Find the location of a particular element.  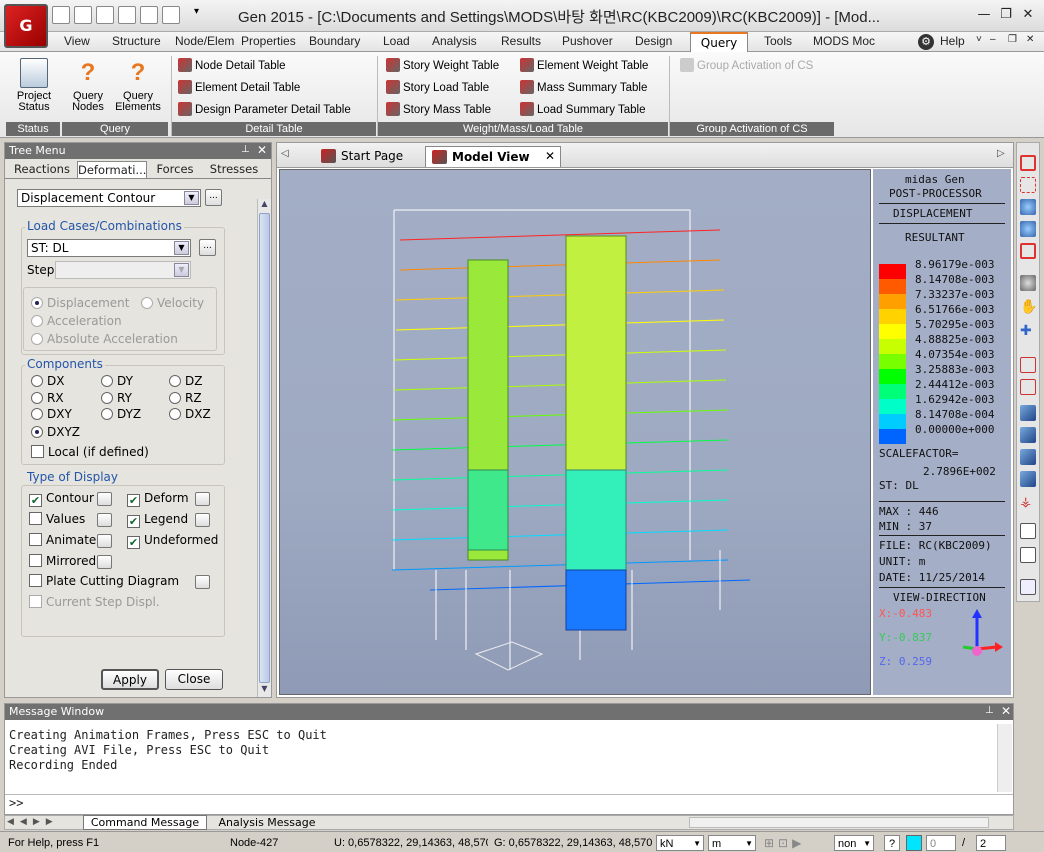

radio-acceleration: Acceleration is located at coordinates (76, 321).